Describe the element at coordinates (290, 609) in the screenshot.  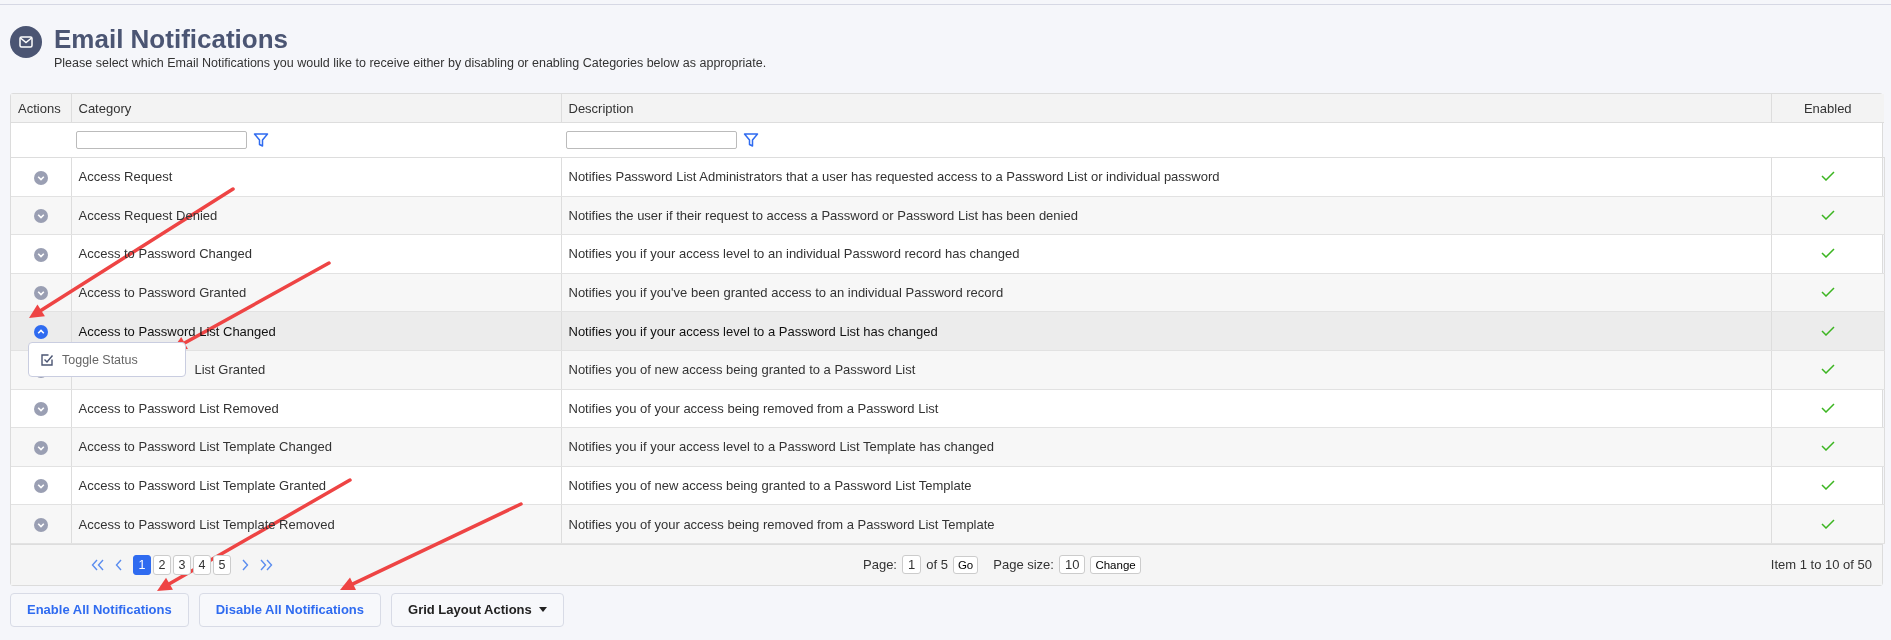
I see `action-button: Disable All Notifications` at that location.